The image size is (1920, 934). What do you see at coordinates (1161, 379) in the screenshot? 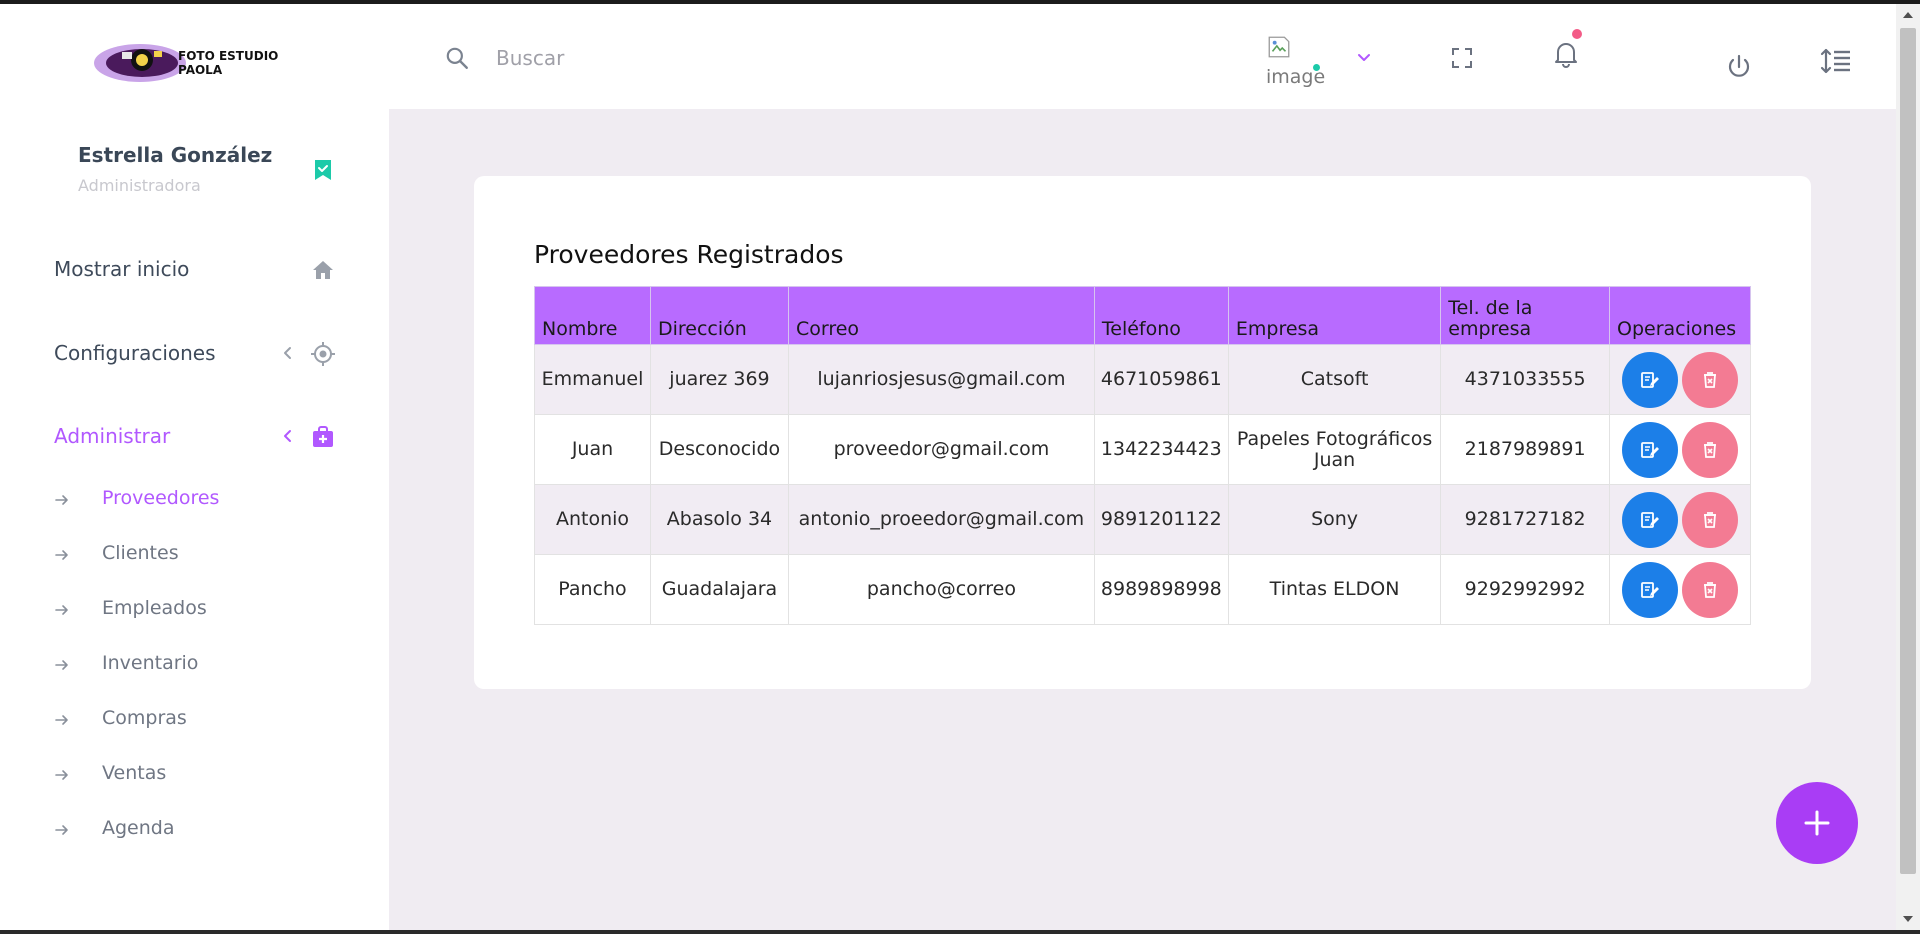
I see `cell-telefono: 4671059861` at bounding box center [1161, 379].